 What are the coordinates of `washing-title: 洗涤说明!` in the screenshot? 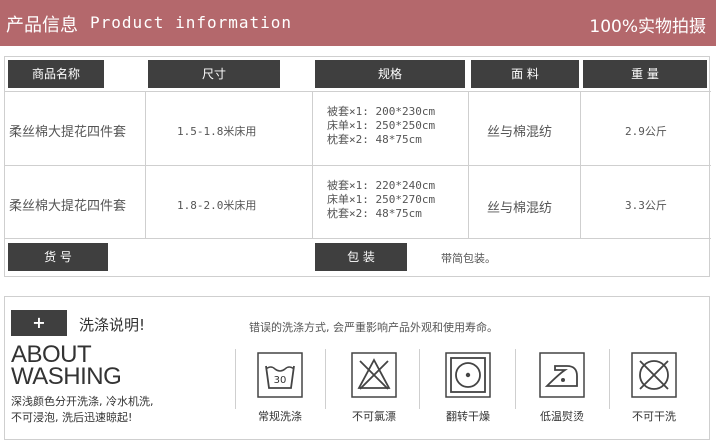 It's located at (112, 325).